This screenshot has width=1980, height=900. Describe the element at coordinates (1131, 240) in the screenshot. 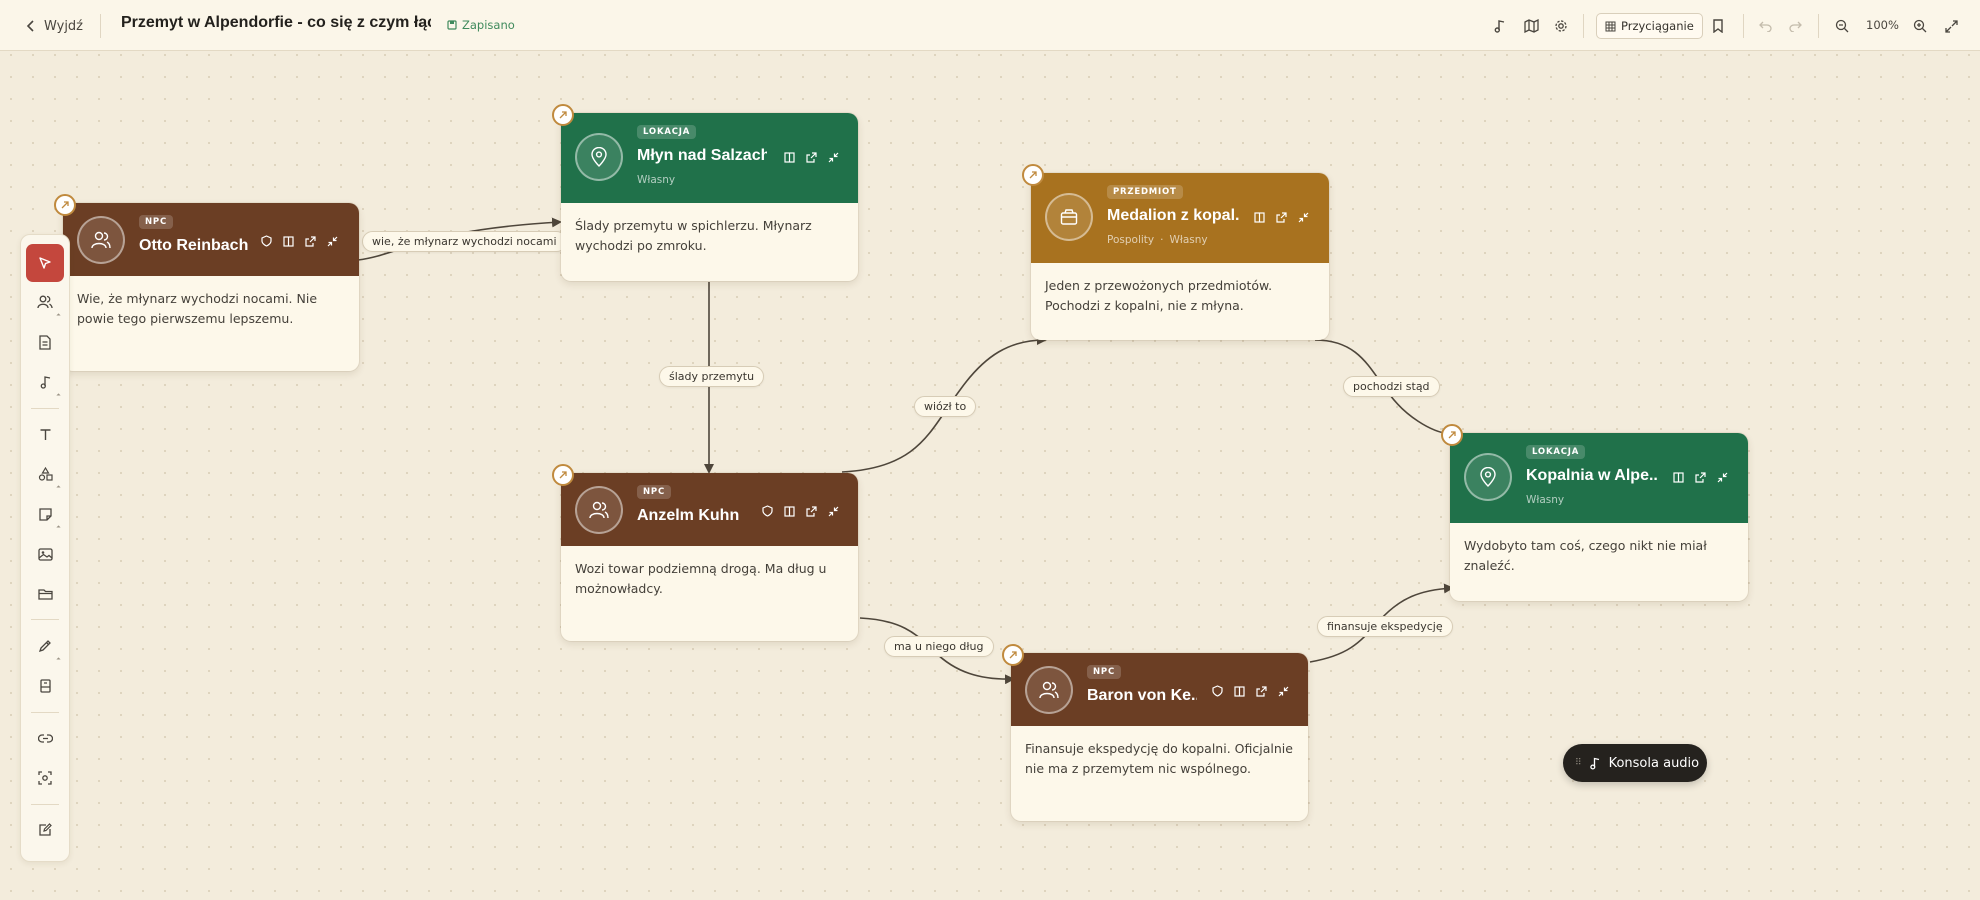

I see `rarity-label: Pospolity` at that location.